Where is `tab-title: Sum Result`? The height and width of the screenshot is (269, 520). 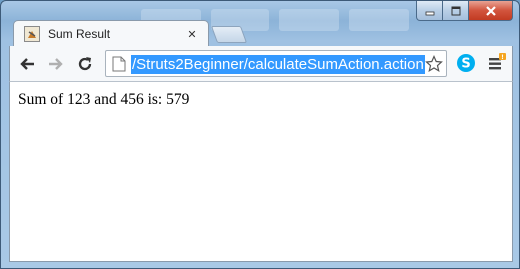
tab-title: Sum Result is located at coordinates (79, 34).